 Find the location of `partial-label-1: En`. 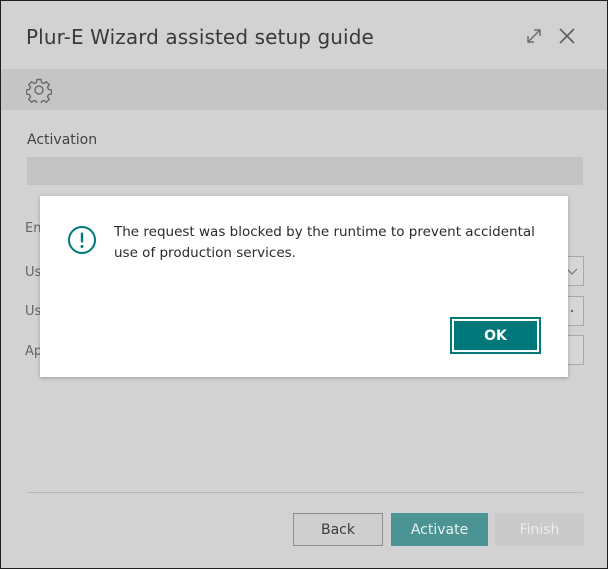

partial-label-1: En is located at coordinates (33, 228).